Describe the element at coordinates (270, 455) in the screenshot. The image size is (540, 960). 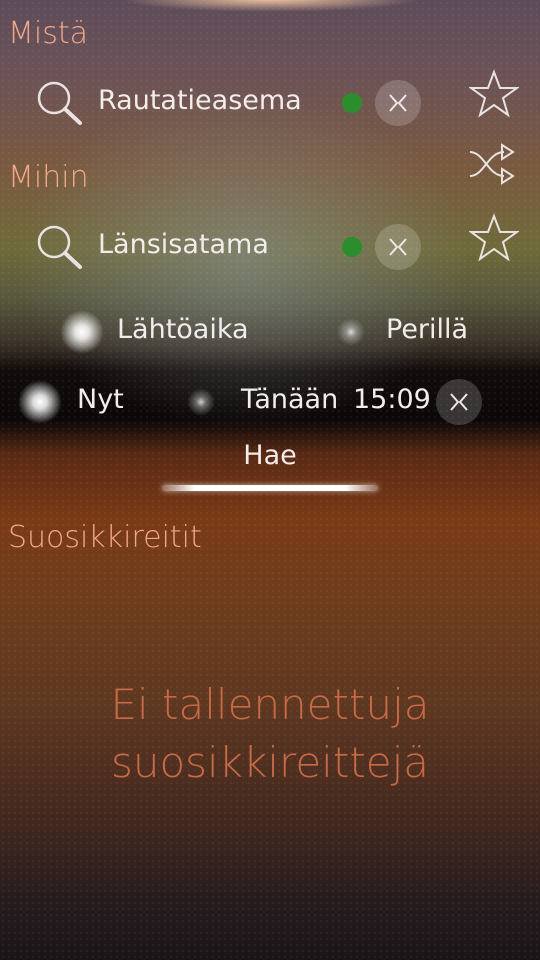
I see `search-button-label: Hae` at that location.